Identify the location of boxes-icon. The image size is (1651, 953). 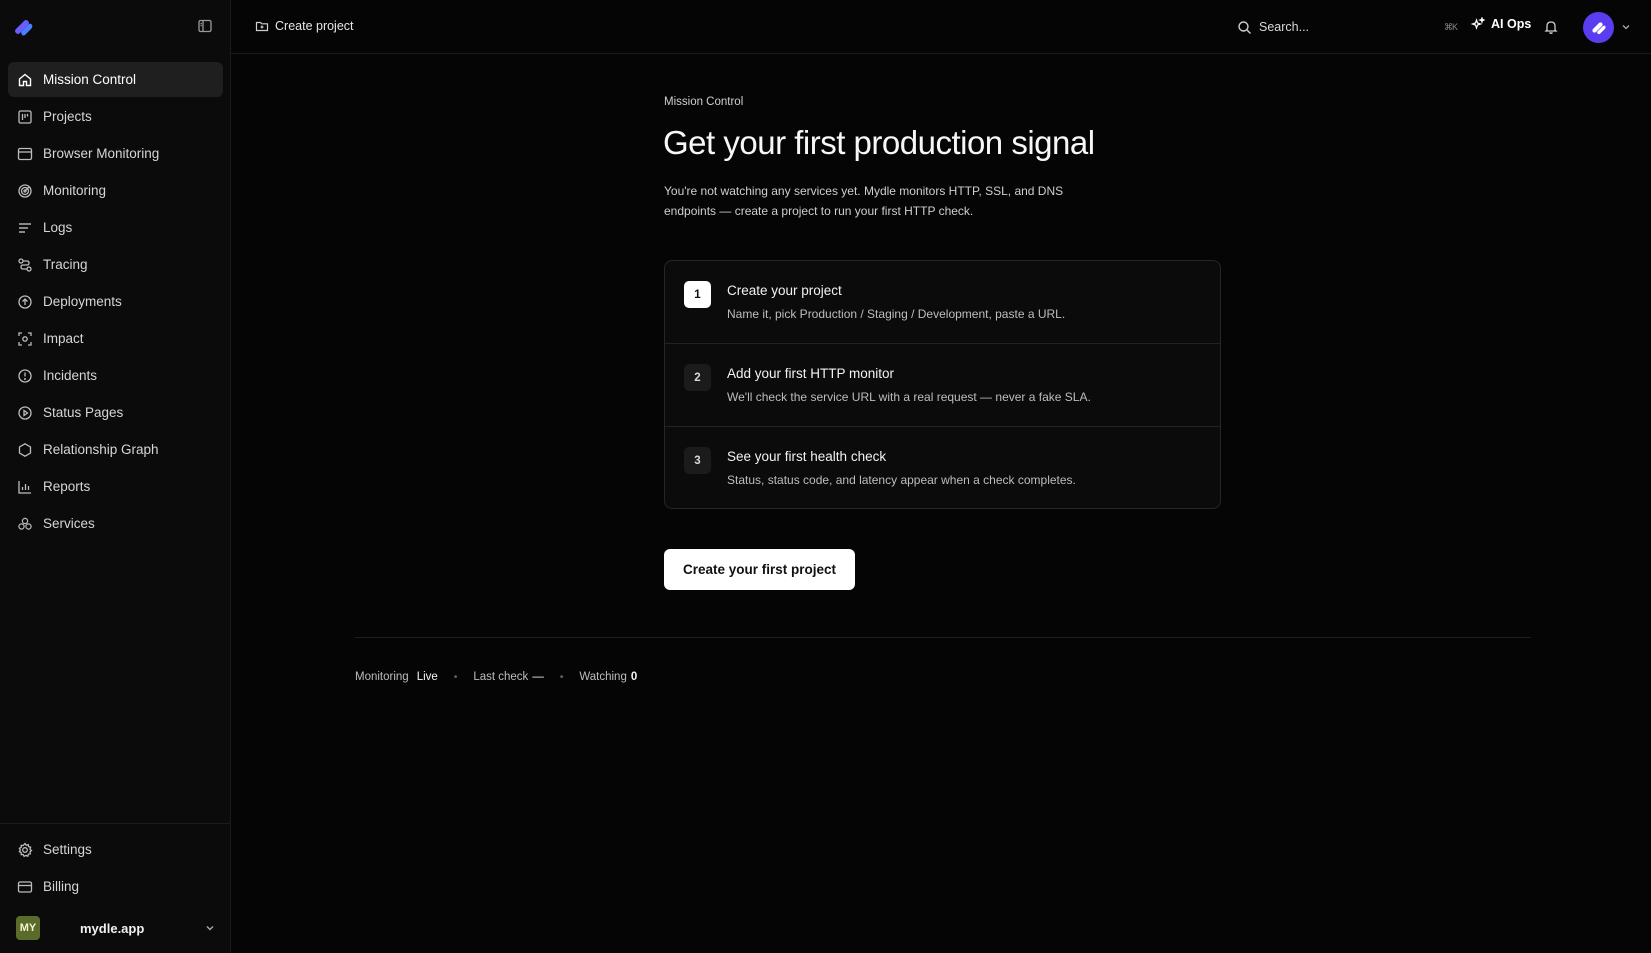
(24, 523).